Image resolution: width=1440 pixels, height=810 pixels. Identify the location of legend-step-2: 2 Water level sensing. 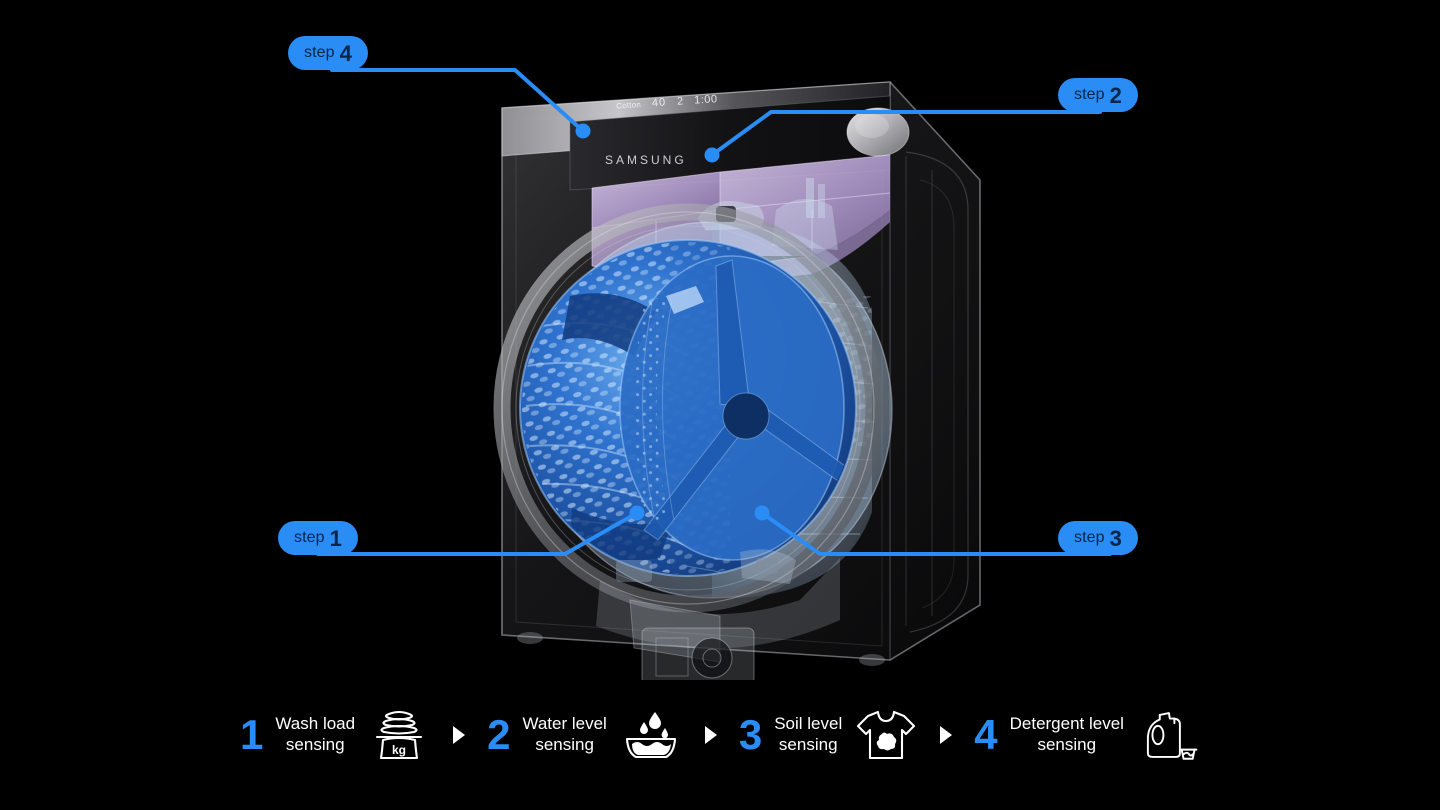
(585, 735).